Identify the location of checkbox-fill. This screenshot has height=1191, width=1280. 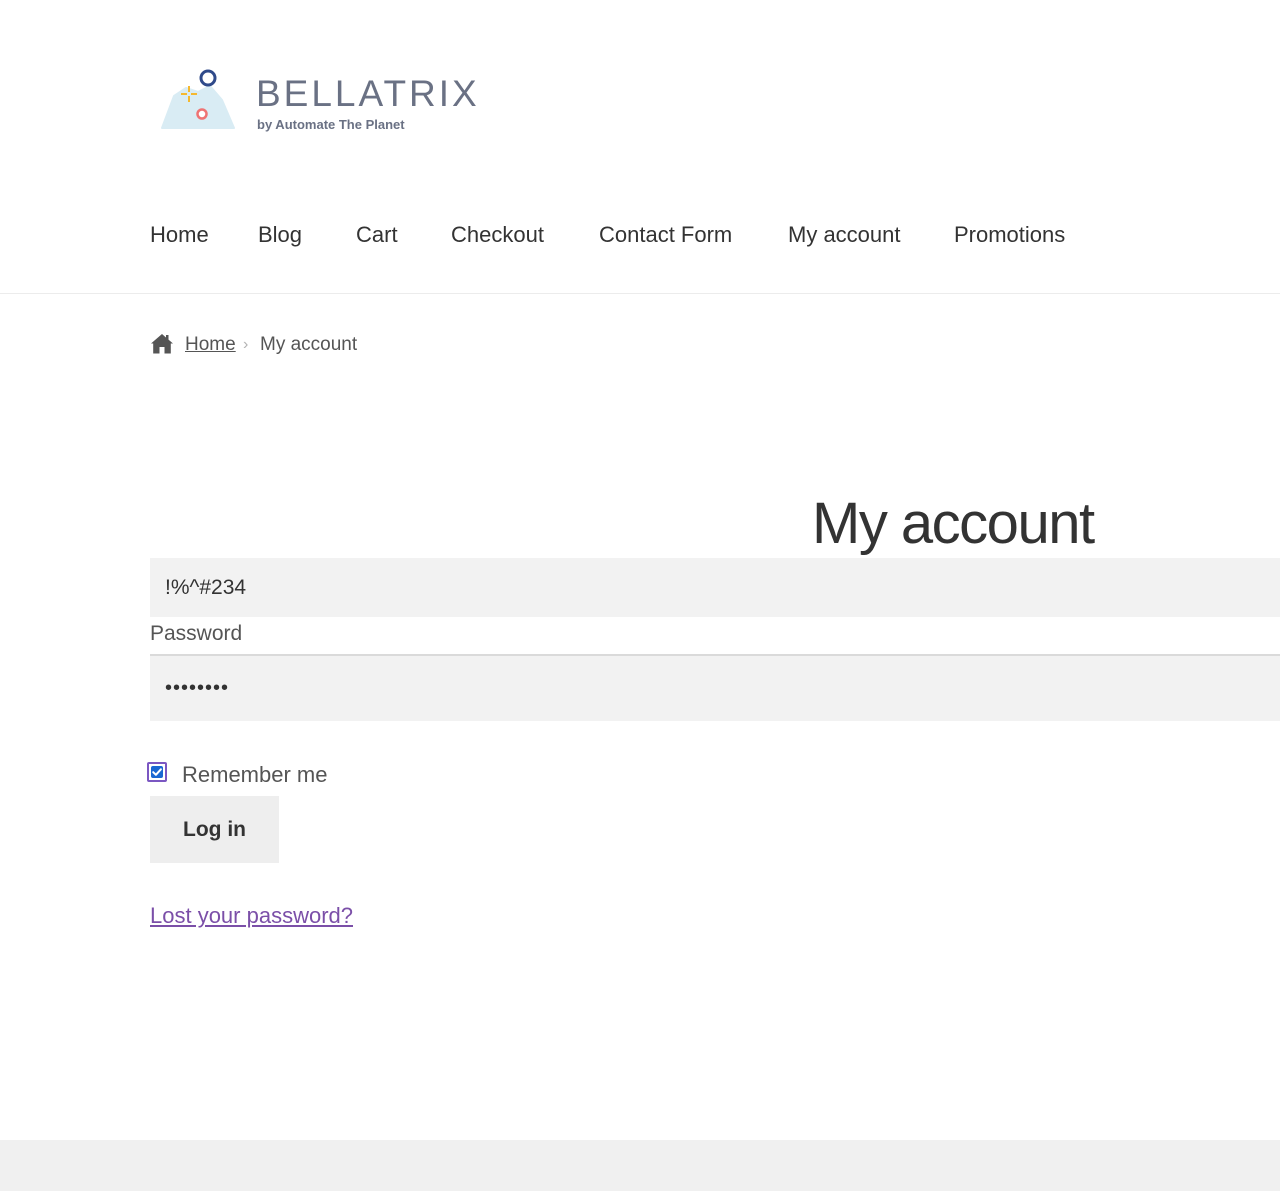
(157, 772).